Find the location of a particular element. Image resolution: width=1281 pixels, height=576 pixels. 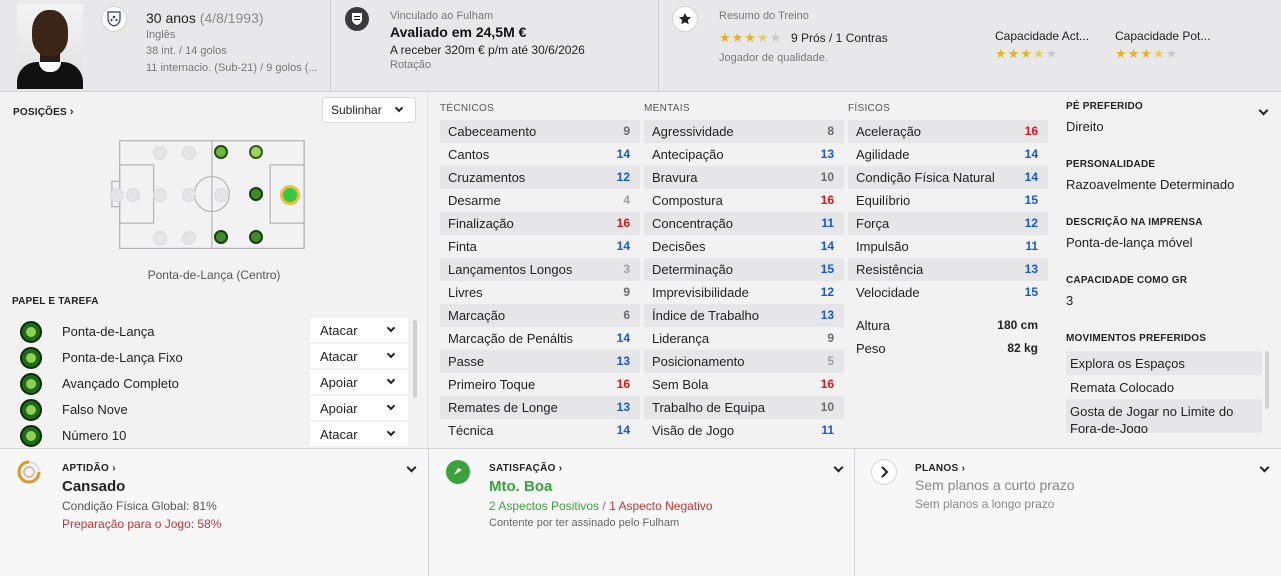

attribute-row: Sem Bola 16 is located at coordinates (744, 384).